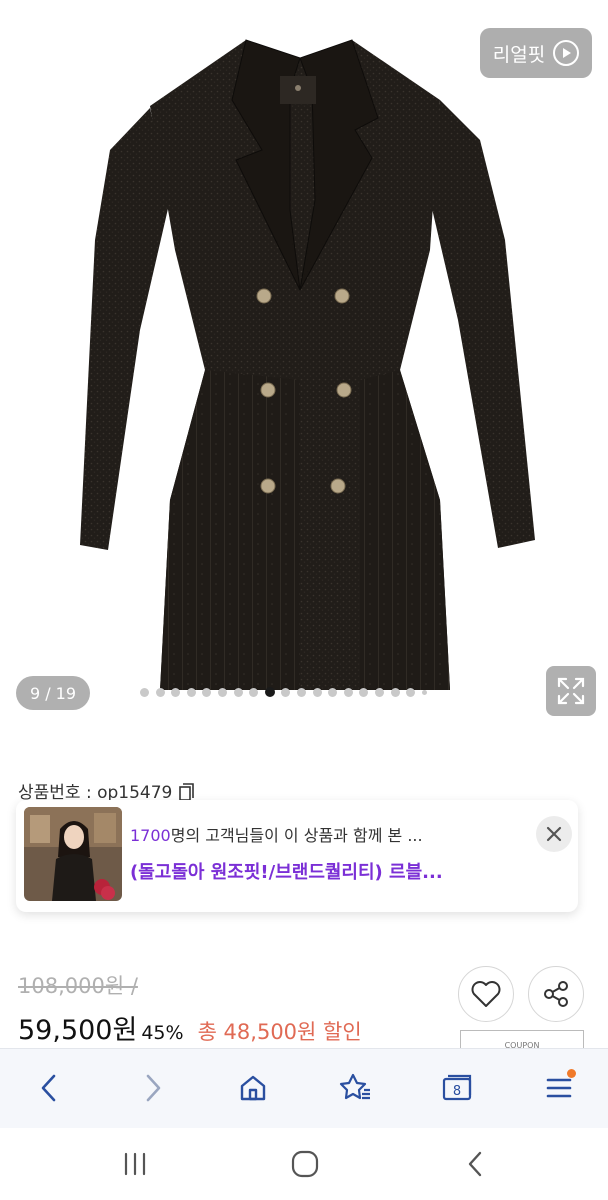 Image resolution: width=608 pixels, height=1200 pixels. What do you see at coordinates (78, 1030) in the screenshot?
I see `sale-price: 59,500원` at bounding box center [78, 1030].